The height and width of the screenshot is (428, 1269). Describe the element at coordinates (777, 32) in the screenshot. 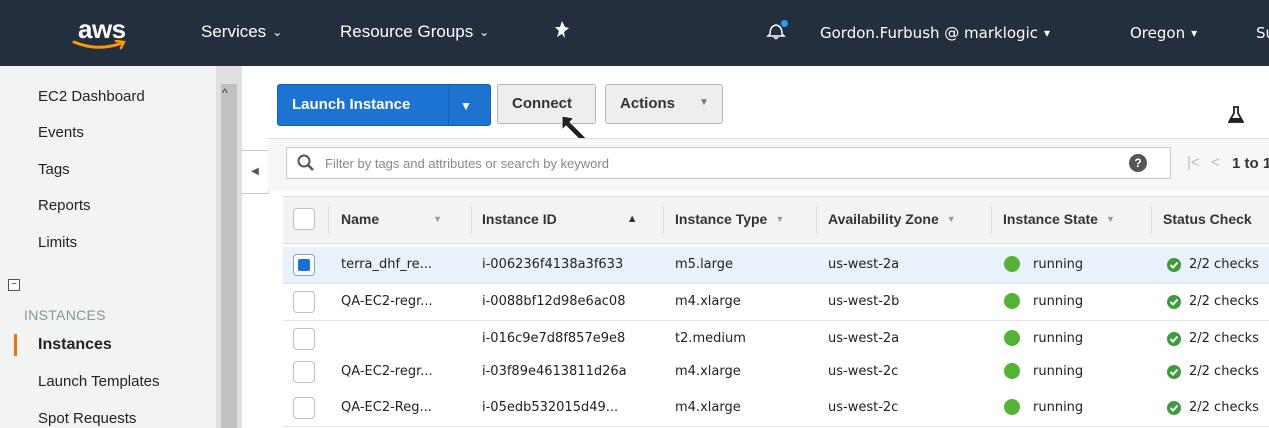

I see `notifications-button` at that location.